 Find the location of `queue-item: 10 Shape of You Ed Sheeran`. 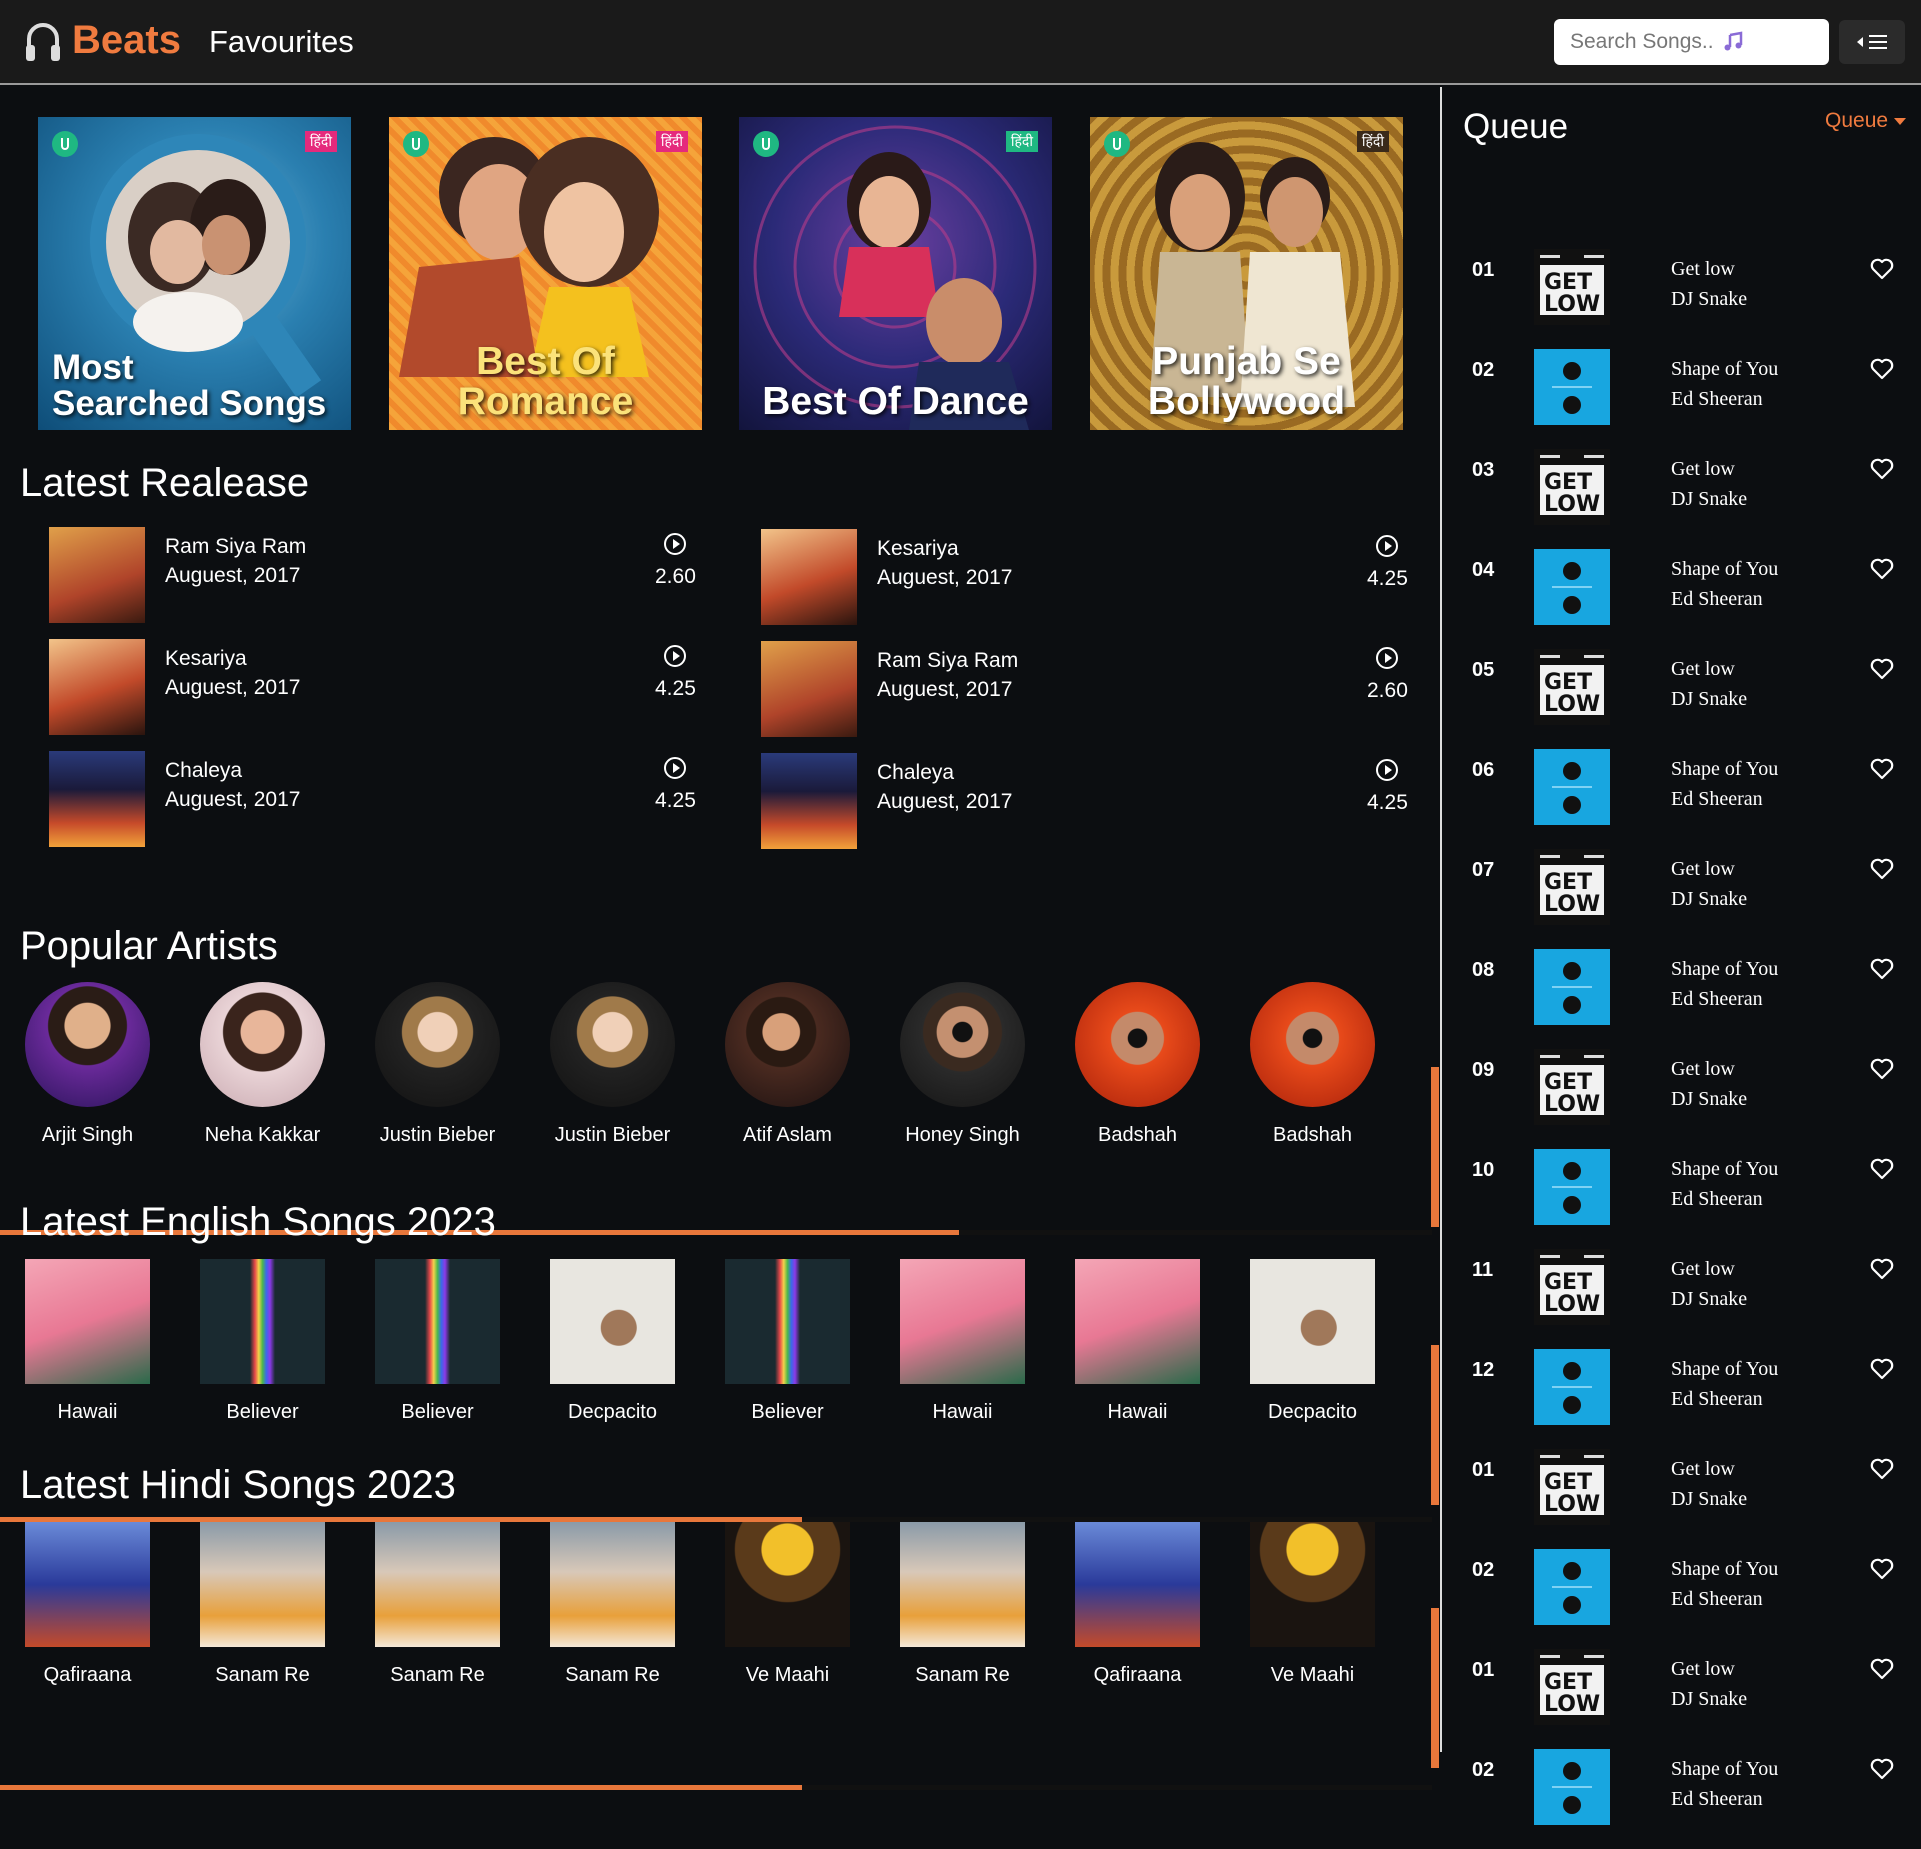

queue-item: 10 Shape of You Ed Sheeran is located at coordinates (1681, 1199).